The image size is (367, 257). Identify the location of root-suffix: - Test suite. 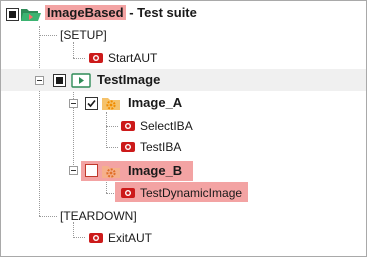
(161, 12).